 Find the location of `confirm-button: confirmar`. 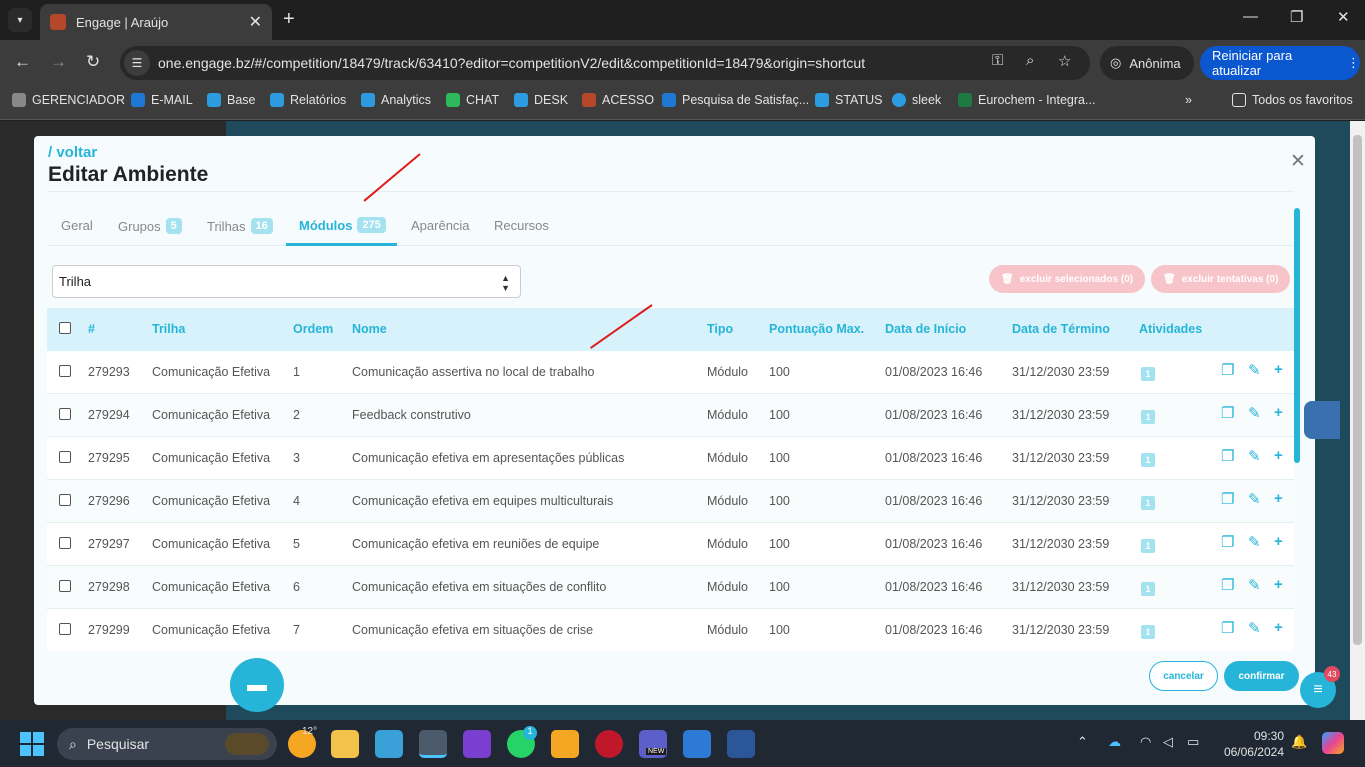

confirm-button: confirmar is located at coordinates (1261, 676).